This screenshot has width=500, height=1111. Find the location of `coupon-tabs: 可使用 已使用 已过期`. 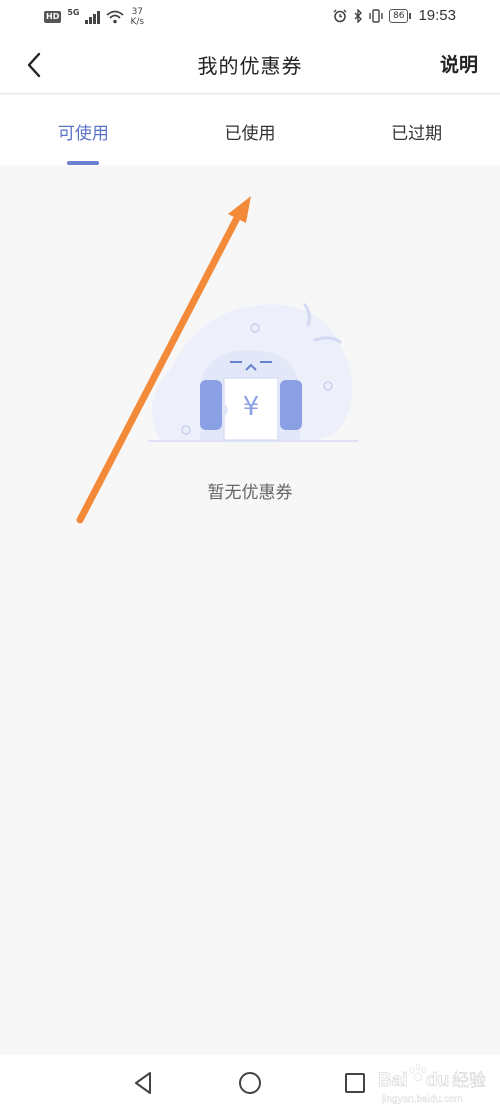

coupon-tabs: 可使用 已使用 已过期 is located at coordinates (250, 130).